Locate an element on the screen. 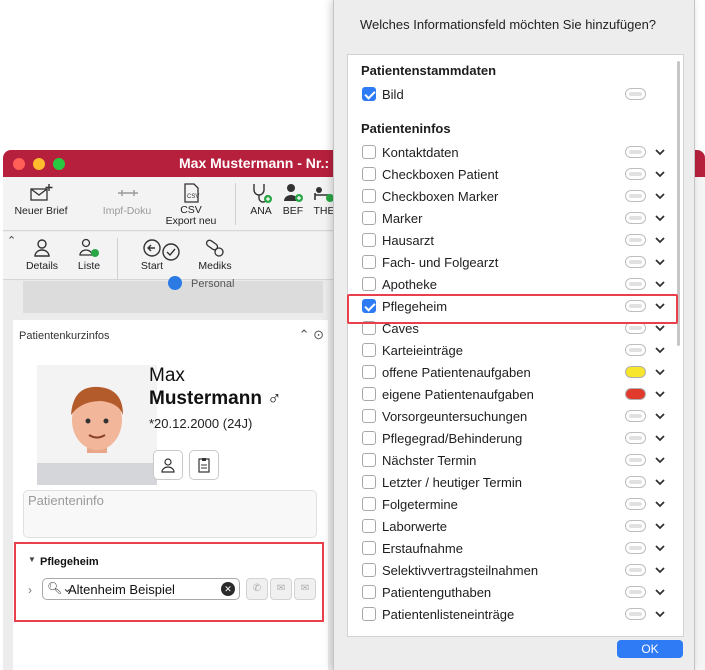 This screenshot has width=705, height=670. field-option-row: Apotheke is located at coordinates (512, 284).